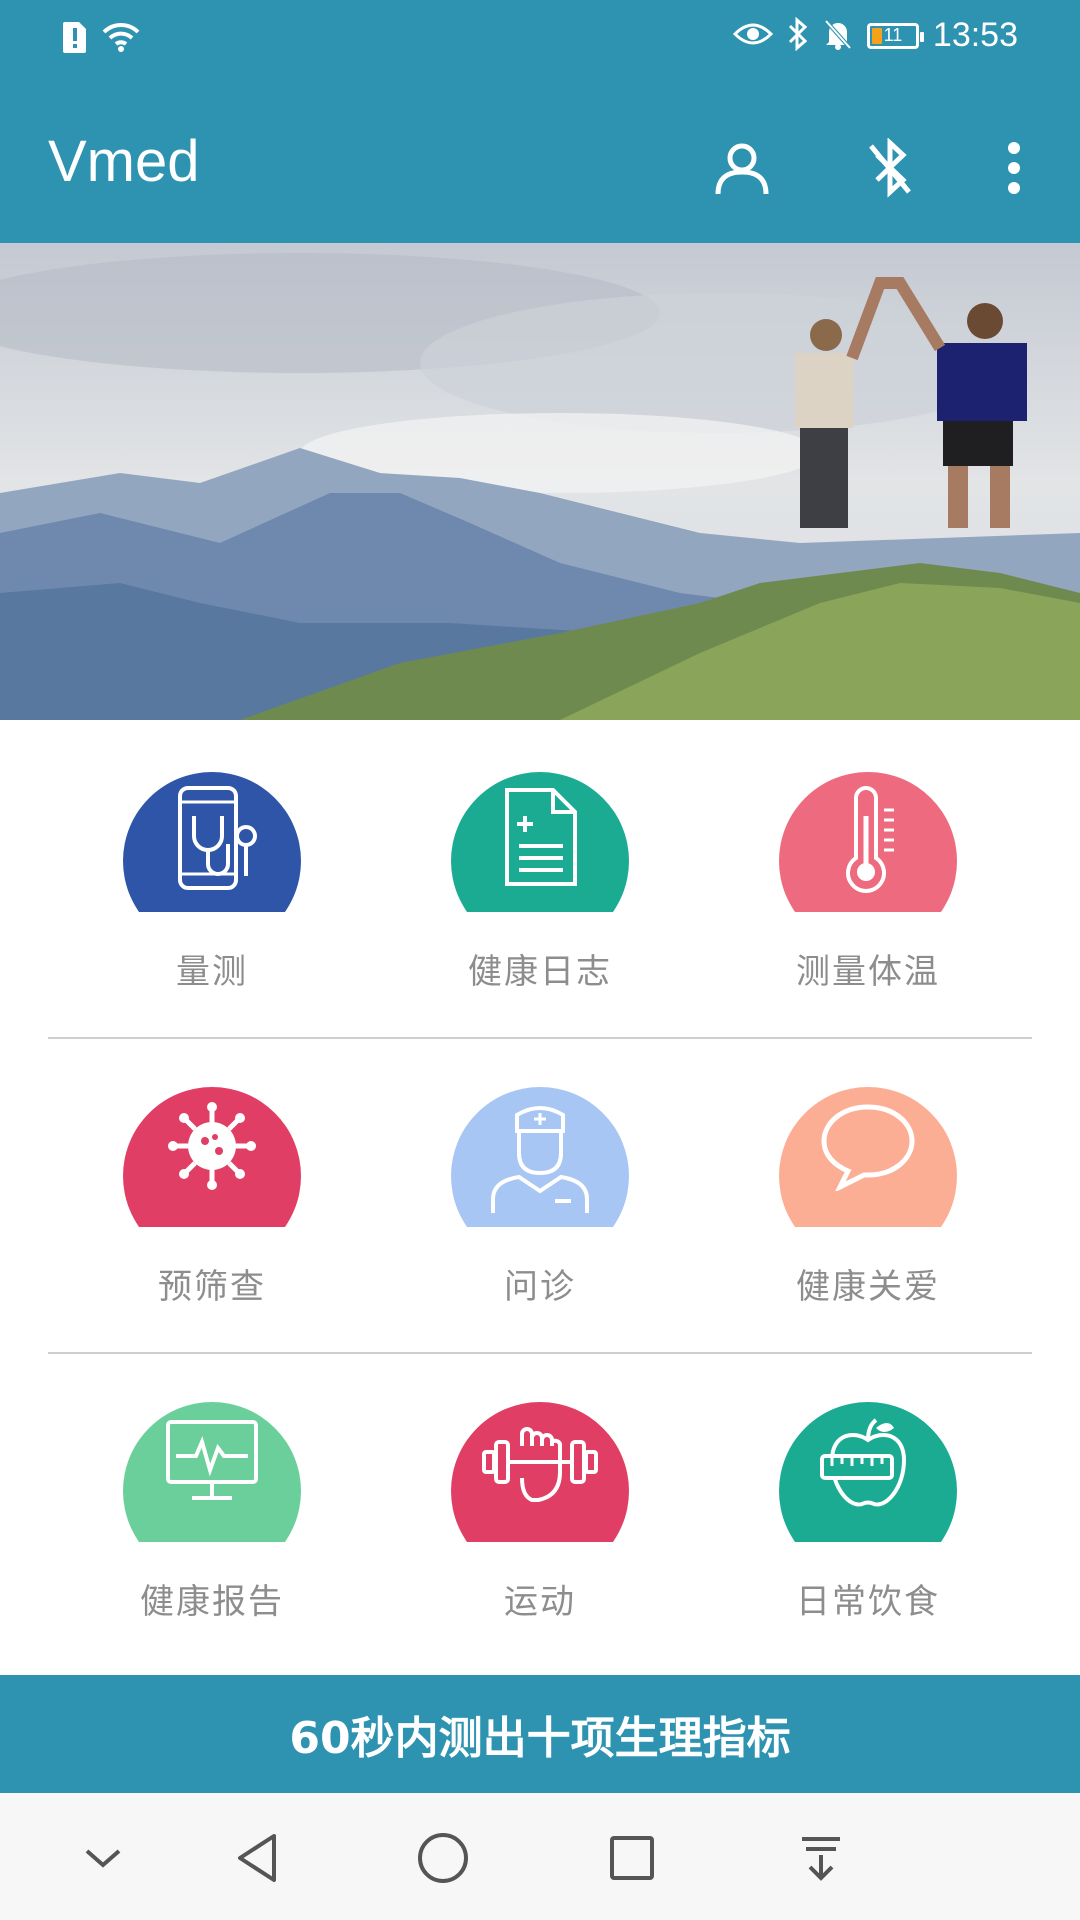 Image resolution: width=1080 pixels, height=1920 pixels. What do you see at coordinates (75, 39) in the screenshot?
I see `alert-sim-icon` at bounding box center [75, 39].